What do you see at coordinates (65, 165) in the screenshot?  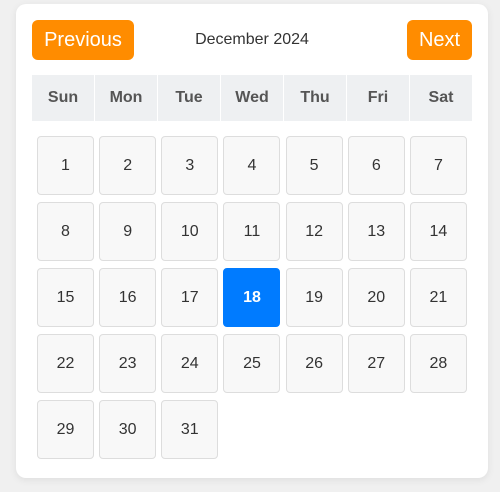 I see `day-cell: 1` at bounding box center [65, 165].